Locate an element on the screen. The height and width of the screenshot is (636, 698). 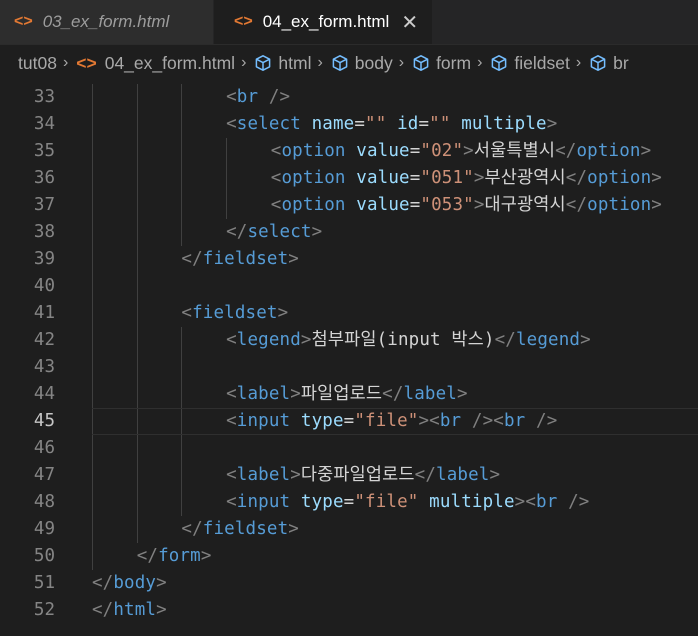
code-text: </fieldset> is located at coordinates (240, 529).